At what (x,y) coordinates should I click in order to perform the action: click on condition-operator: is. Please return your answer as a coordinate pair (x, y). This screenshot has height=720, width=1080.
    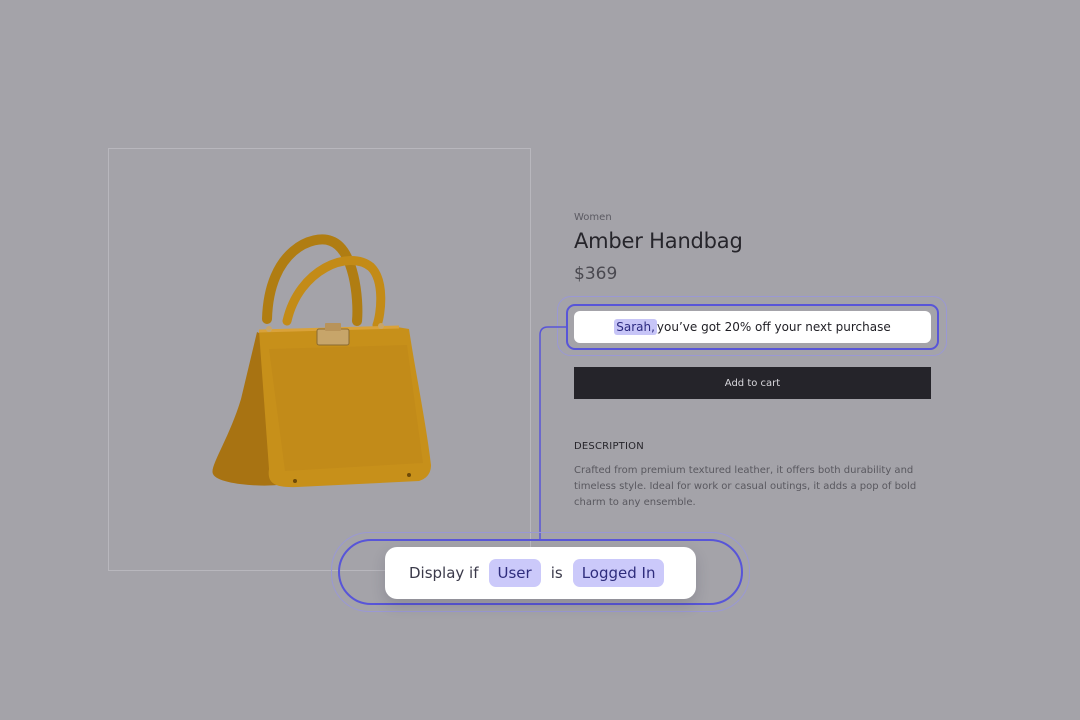
    Looking at the image, I should click on (556, 573).